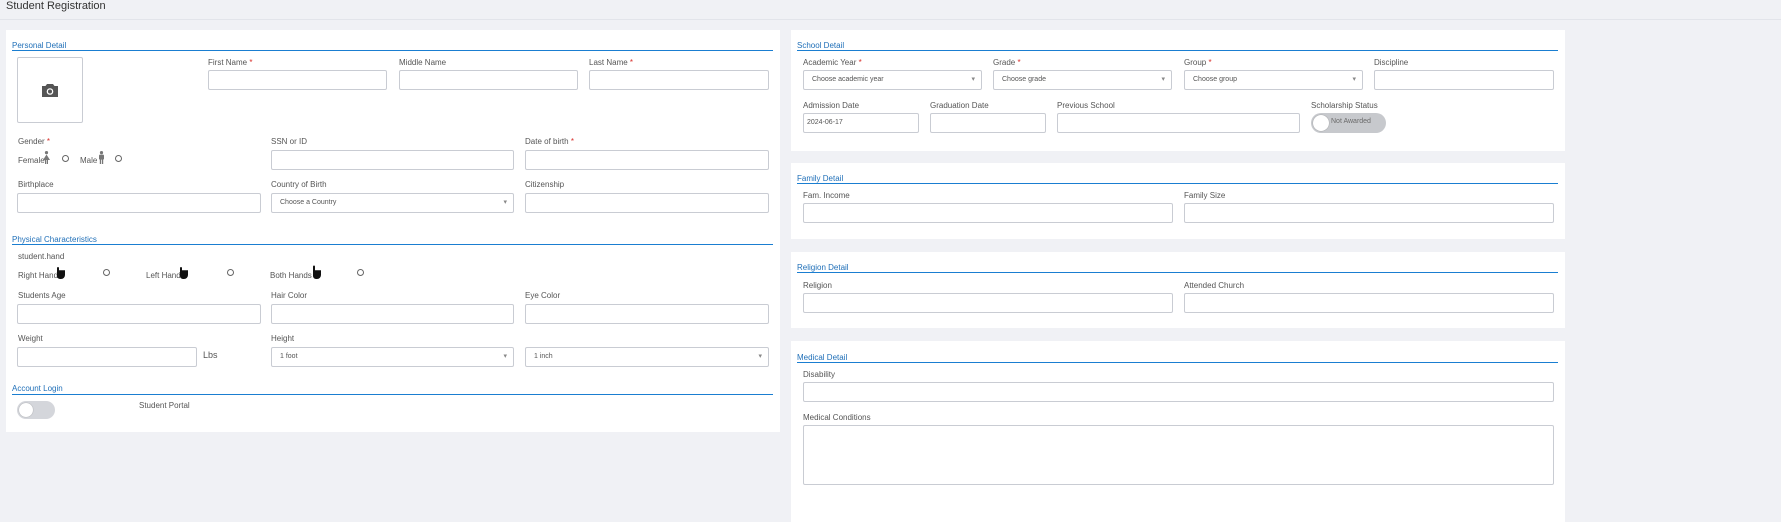 The height and width of the screenshot is (522, 1781). What do you see at coordinates (36, 184) in the screenshot?
I see `birthplace-label: Birthplace` at bounding box center [36, 184].